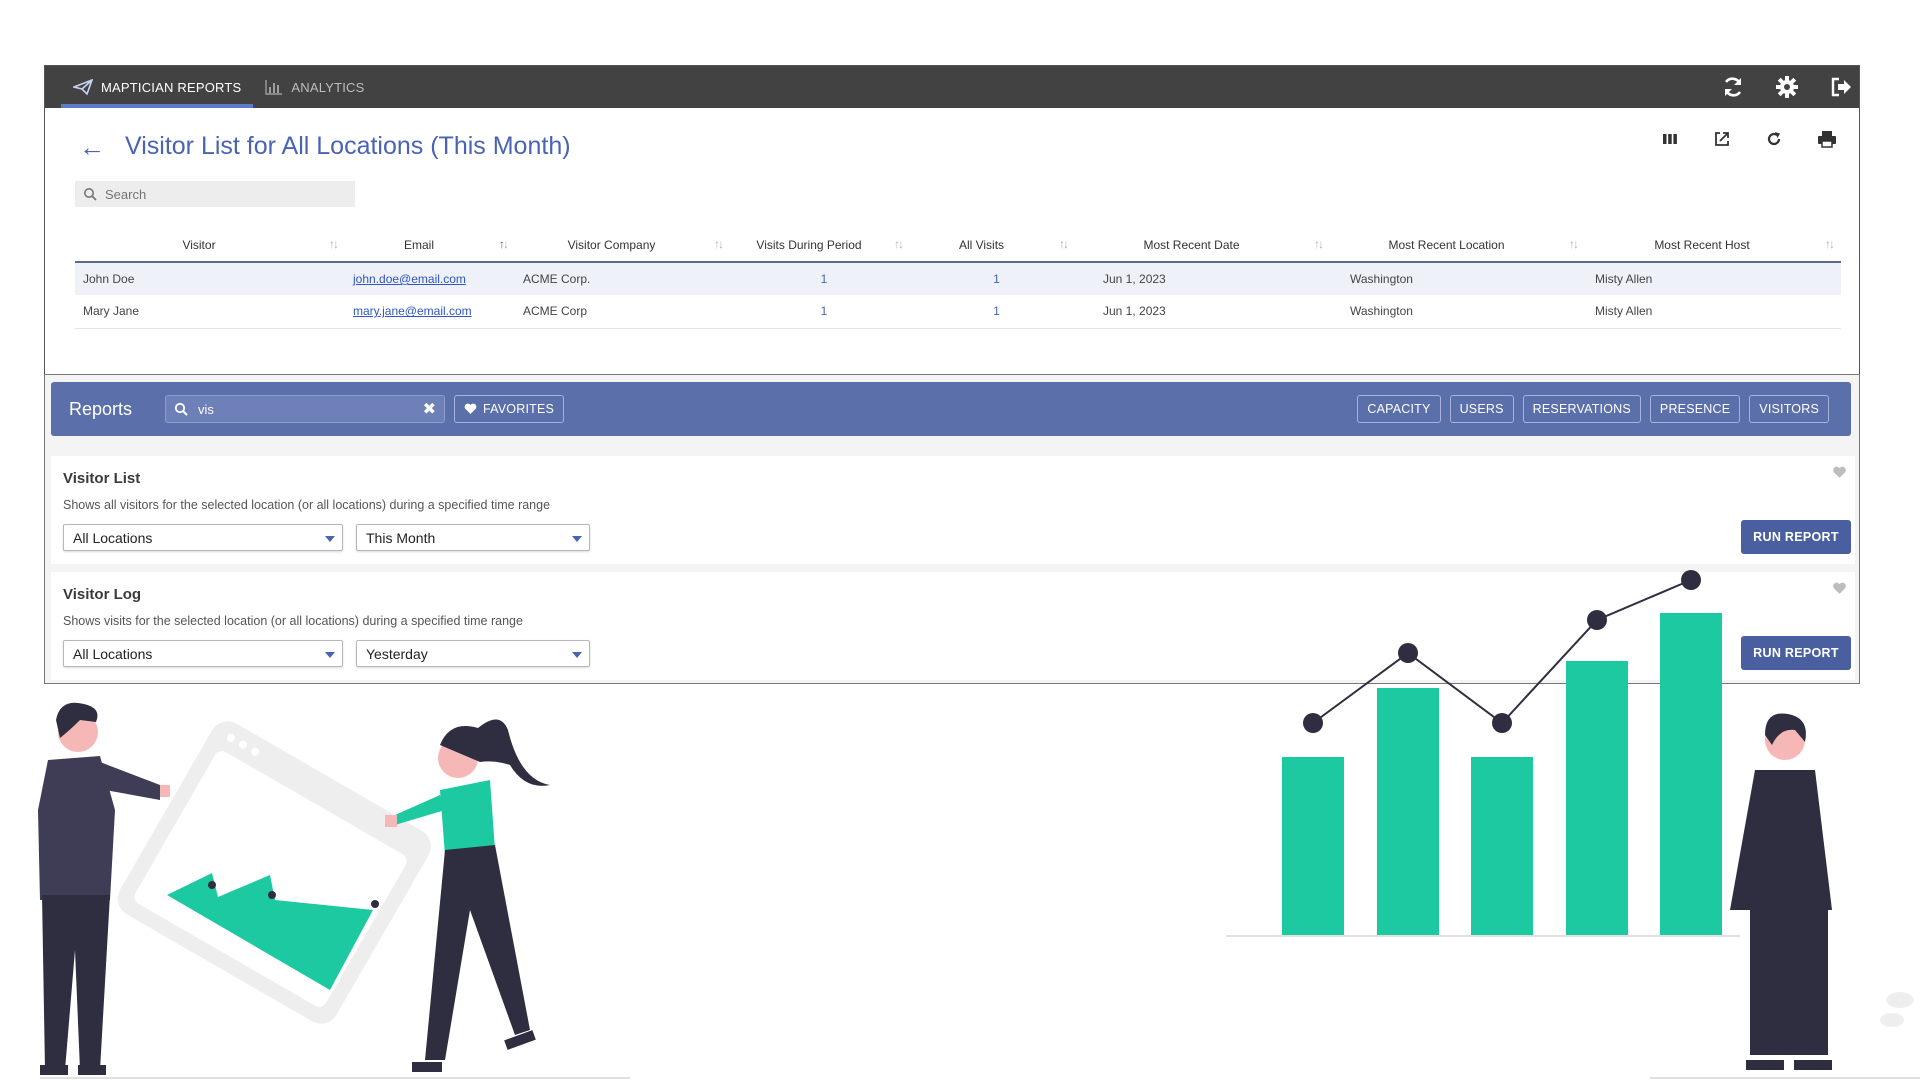 This screenshot has width=1920, height=1080. What do you see at coordinates (820, 245) in the screenshot?
I see `column-header-visits-period: Visits During Period ↑↓` at bounding box center [820, 245].